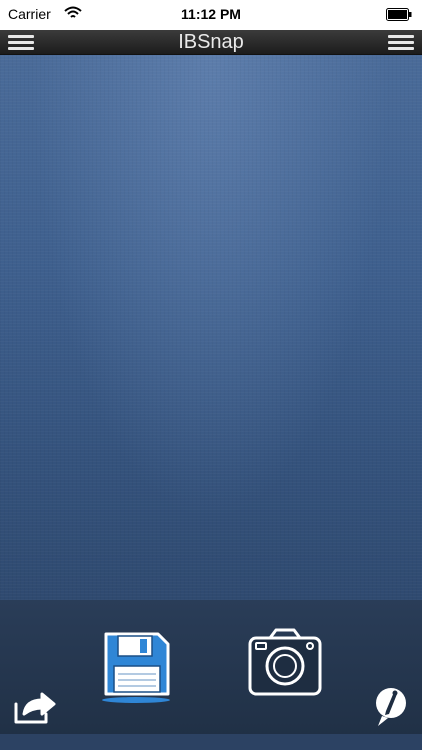 The image size is (422, 750). I want to click on right-menu-button, so click(401, 42).